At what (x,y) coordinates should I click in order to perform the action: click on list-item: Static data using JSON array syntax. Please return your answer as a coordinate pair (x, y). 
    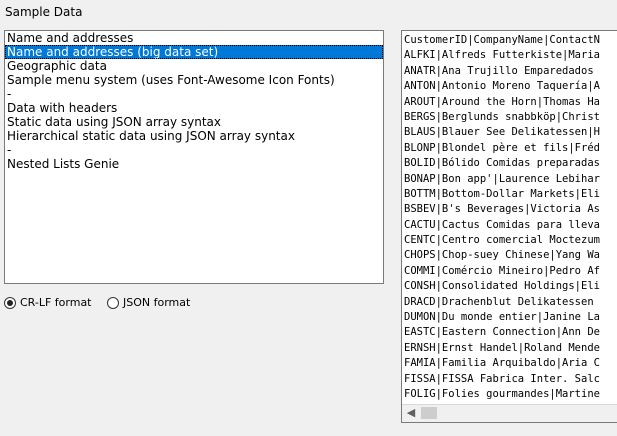
    Looking at the image, I should click on (194, 122).